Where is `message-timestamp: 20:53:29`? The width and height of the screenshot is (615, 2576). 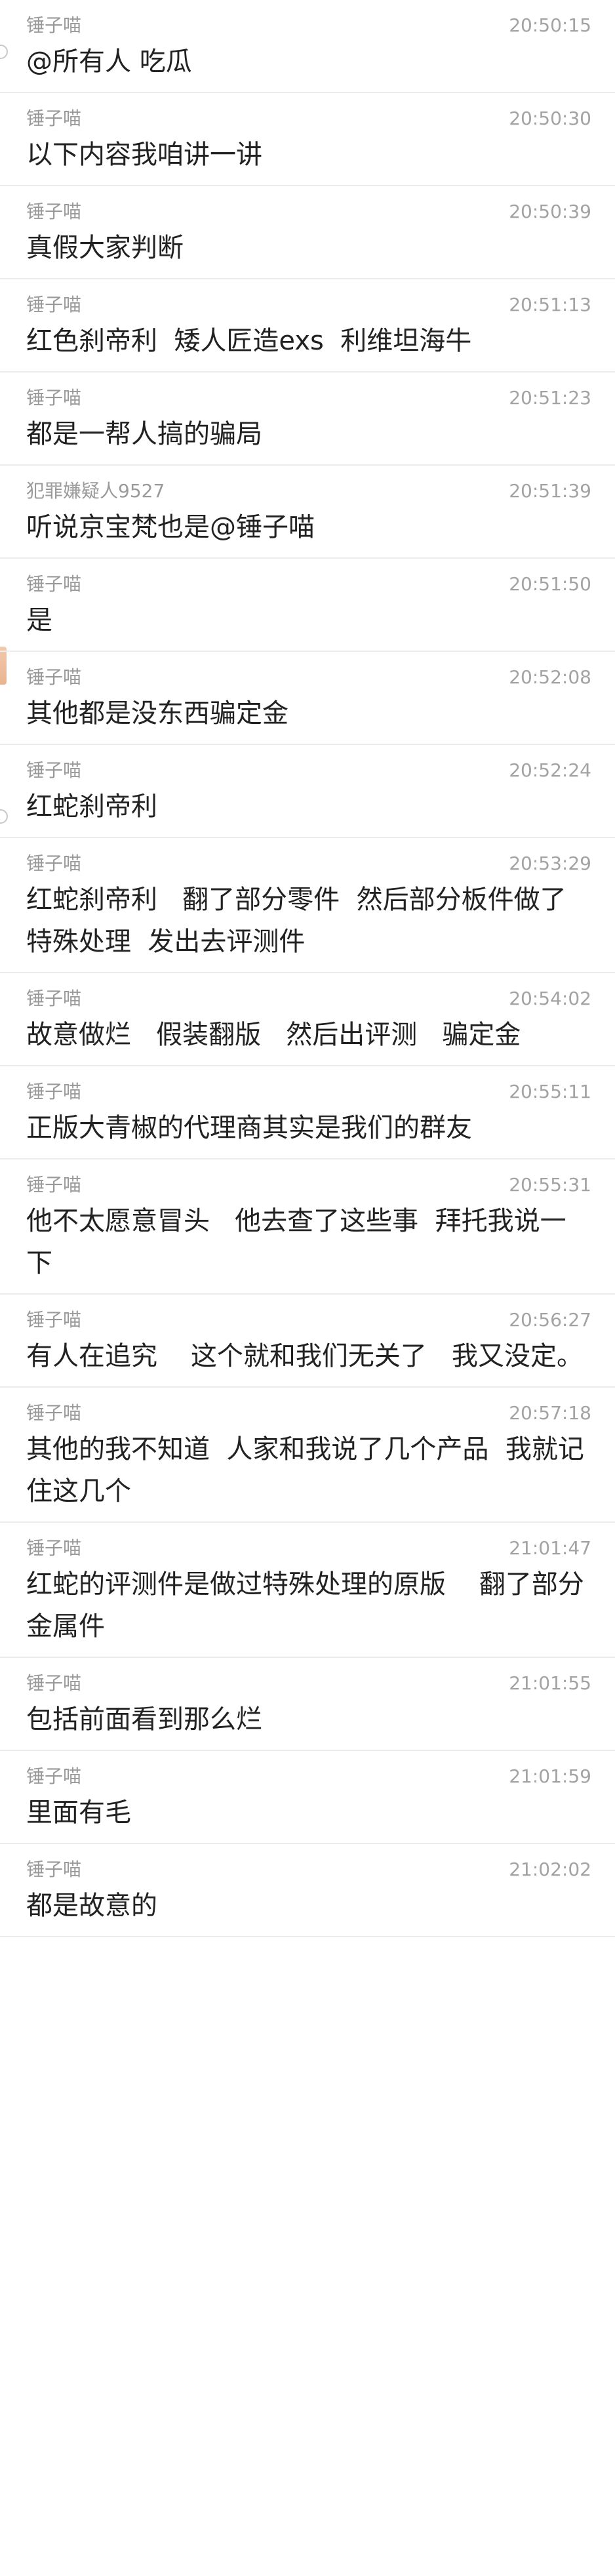
message-timestamp: 20:53:29 is located at coordinates (550, 863).